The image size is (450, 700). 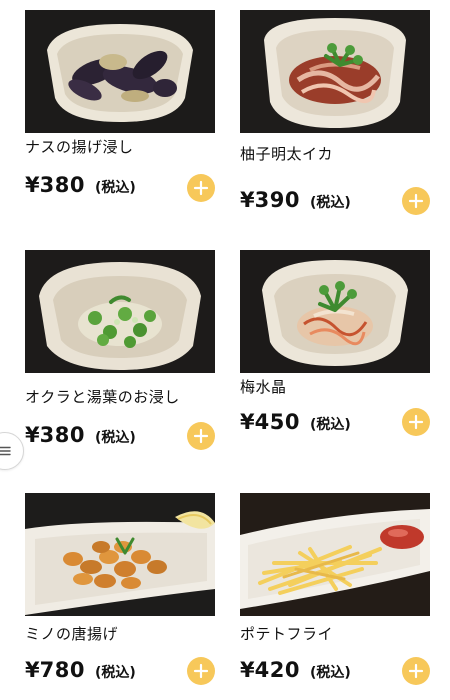 I want to click on fried-tripe-dish-photo, so click(x=120, y=554).